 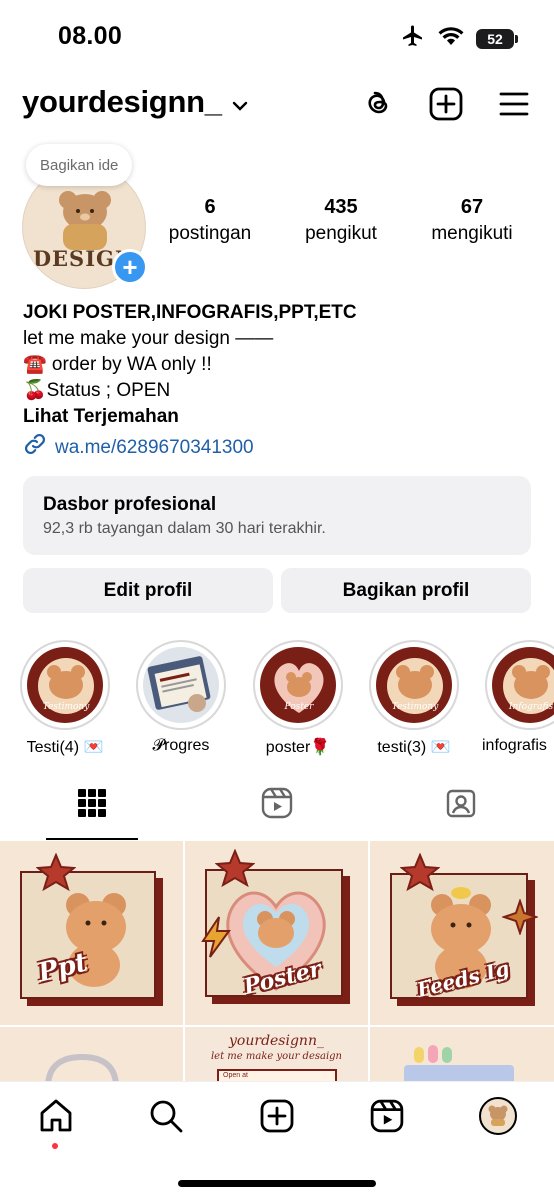 I want to click on highlight-cover: Infografis, so click(x=523, y=685).